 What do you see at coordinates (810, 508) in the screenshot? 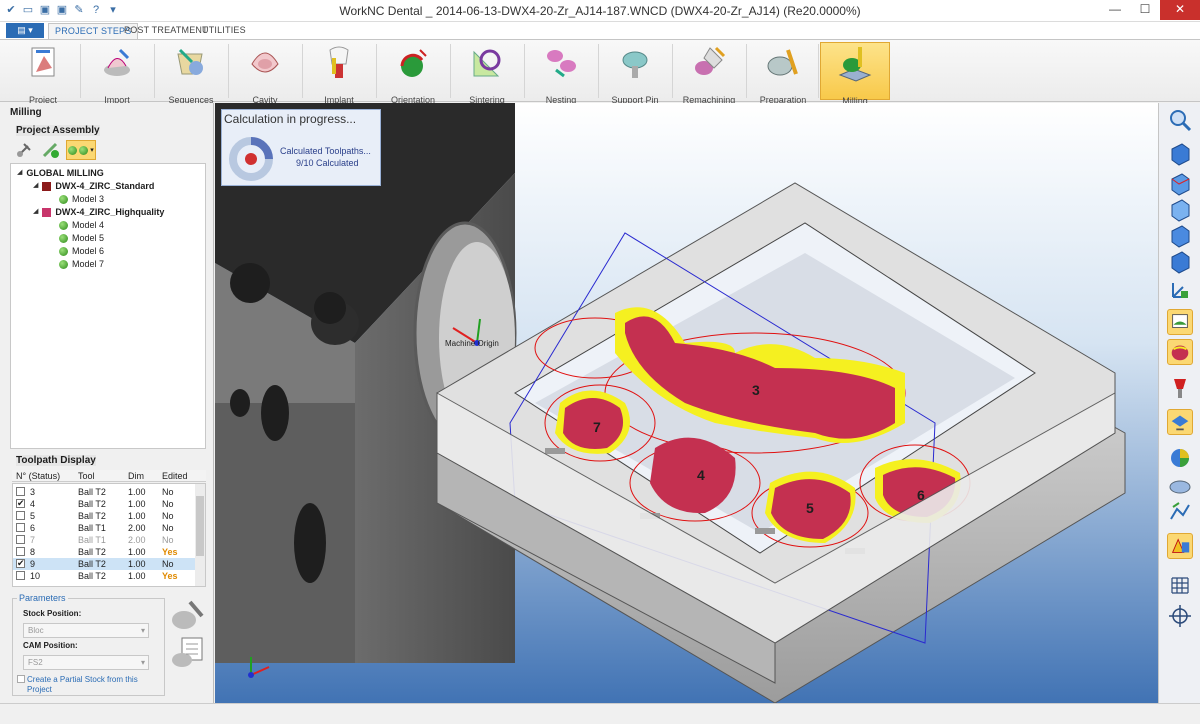
I see `model-5-label: 5` at bounding box center [810, 508].